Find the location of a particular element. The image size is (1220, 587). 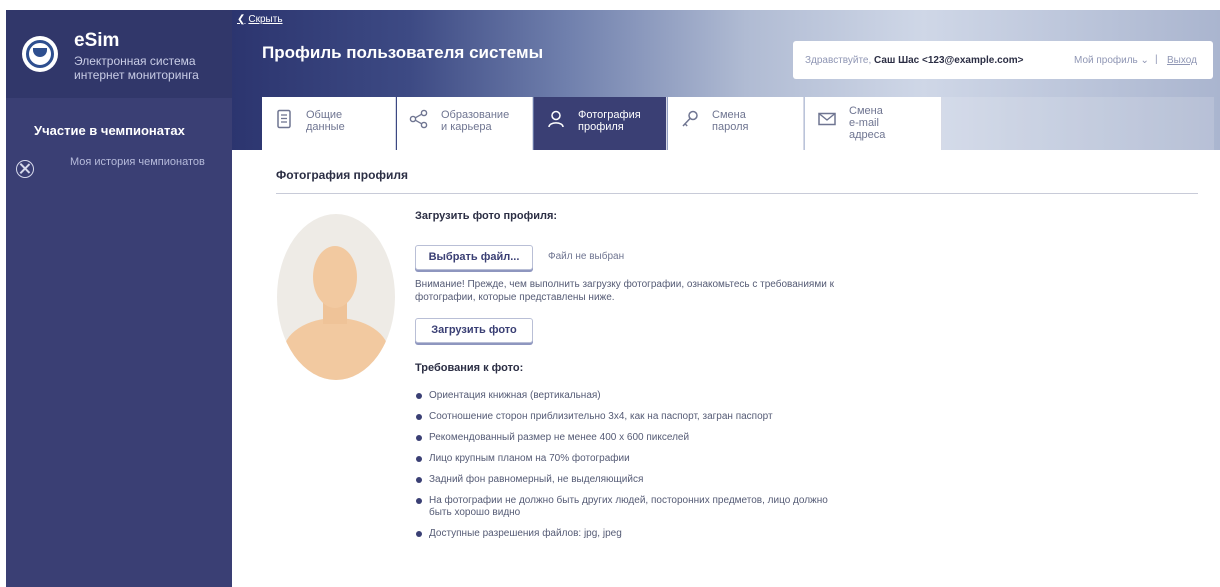

tab-change-password: Смена пароля is located at coordinates (736, 123).